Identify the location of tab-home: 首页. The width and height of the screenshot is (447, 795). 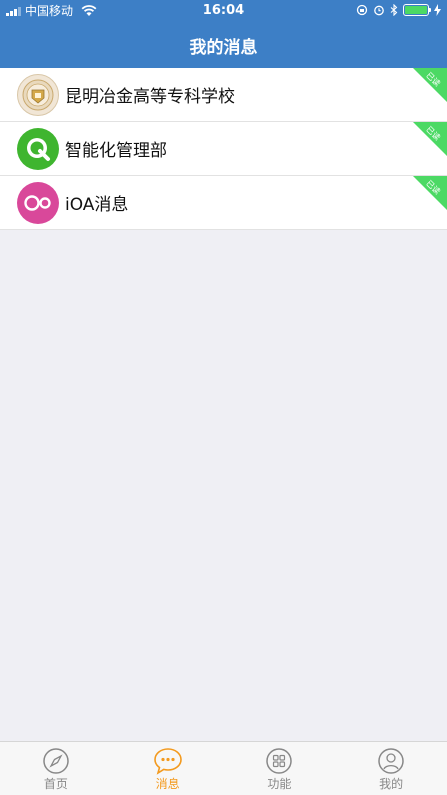
(56, 768).